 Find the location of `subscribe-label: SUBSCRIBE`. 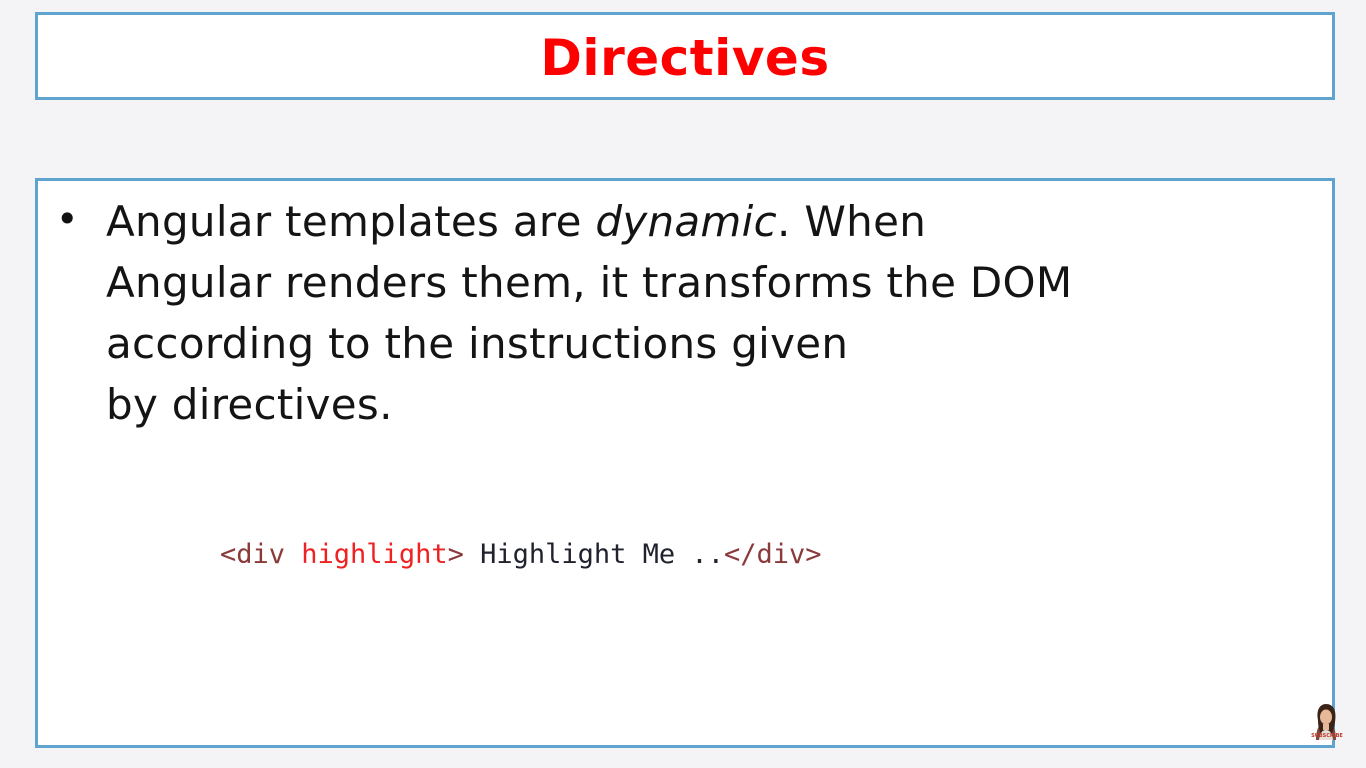

subscribe-label: SUBSCRIBE is located at coordinates (1327, 736).